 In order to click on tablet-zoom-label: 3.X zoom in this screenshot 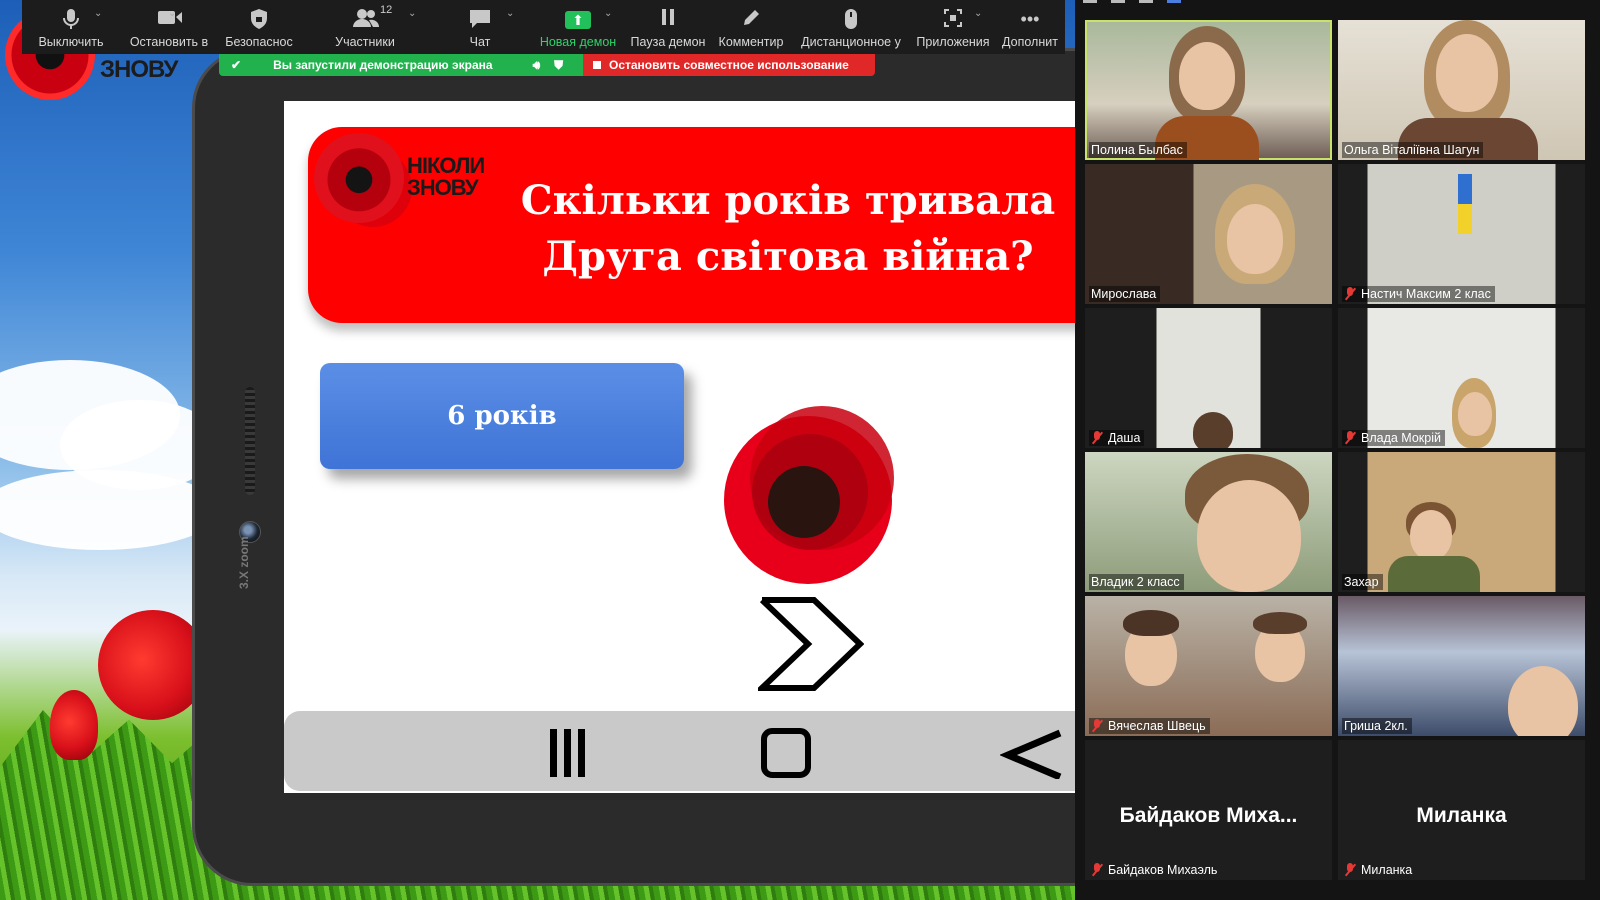, I will do `click(244, 562)`.